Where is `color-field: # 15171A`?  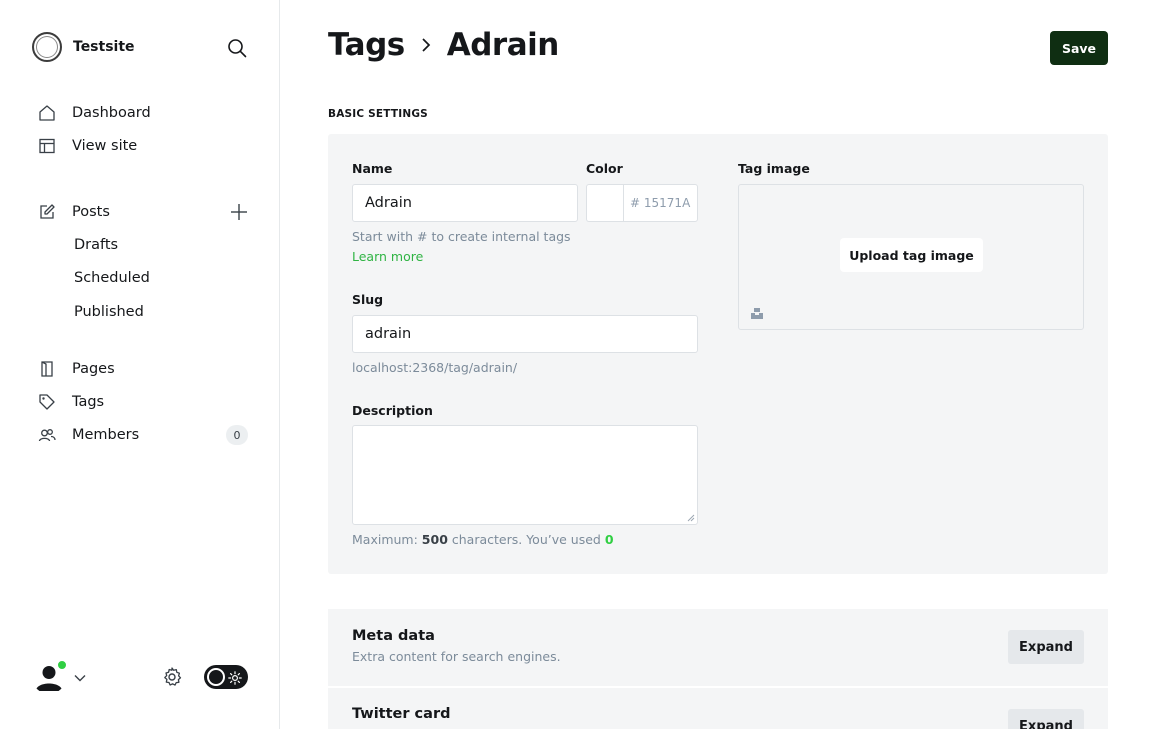
color-field: # 15171A is located at coordinates (660, 203).